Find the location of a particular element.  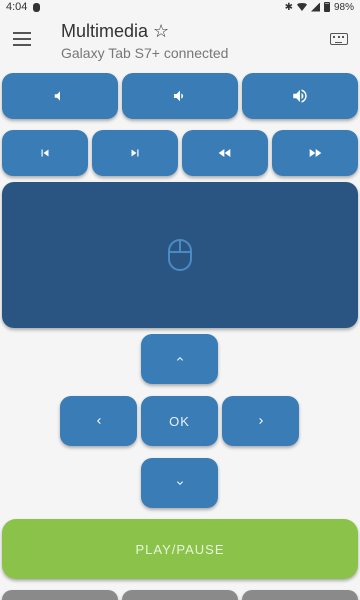

skip-next-button is located at coordinates (135, 153).